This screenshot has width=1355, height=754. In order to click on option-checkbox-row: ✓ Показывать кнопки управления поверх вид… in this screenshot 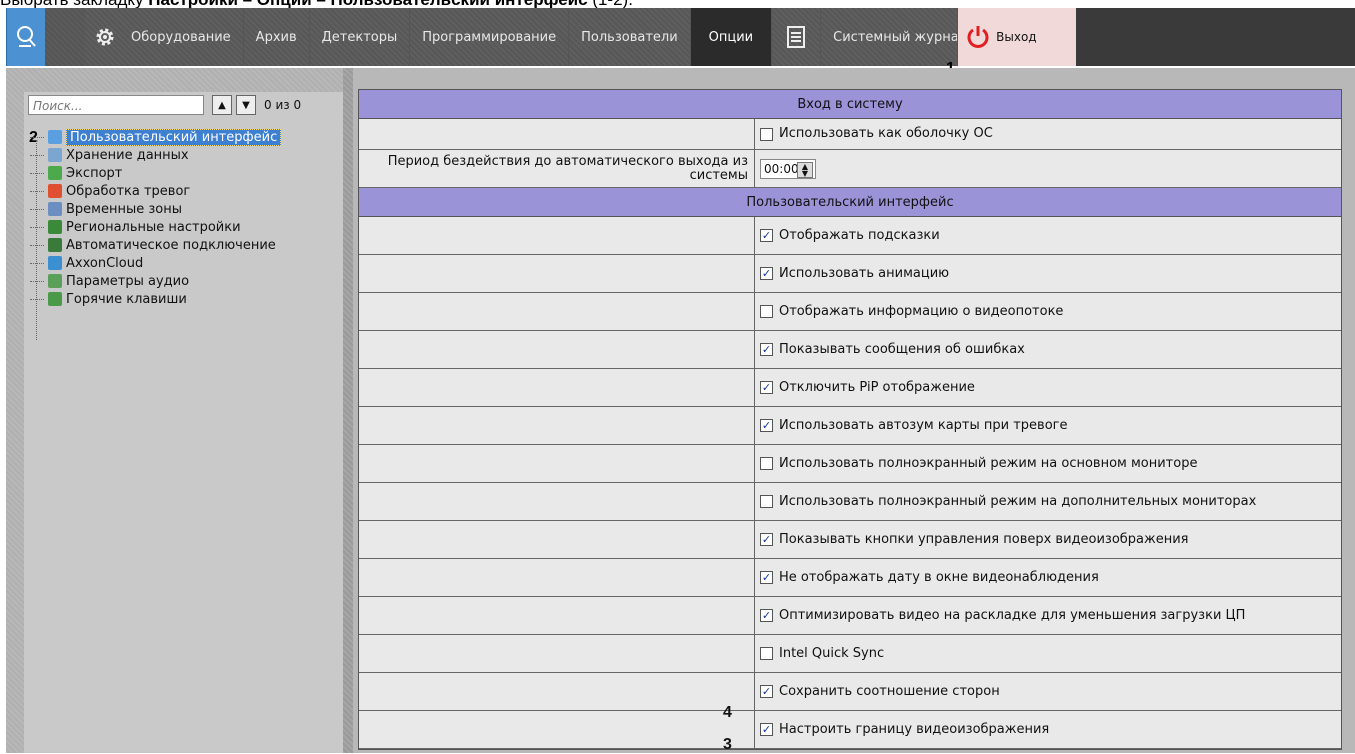, I will do `click(1048, 539)`.